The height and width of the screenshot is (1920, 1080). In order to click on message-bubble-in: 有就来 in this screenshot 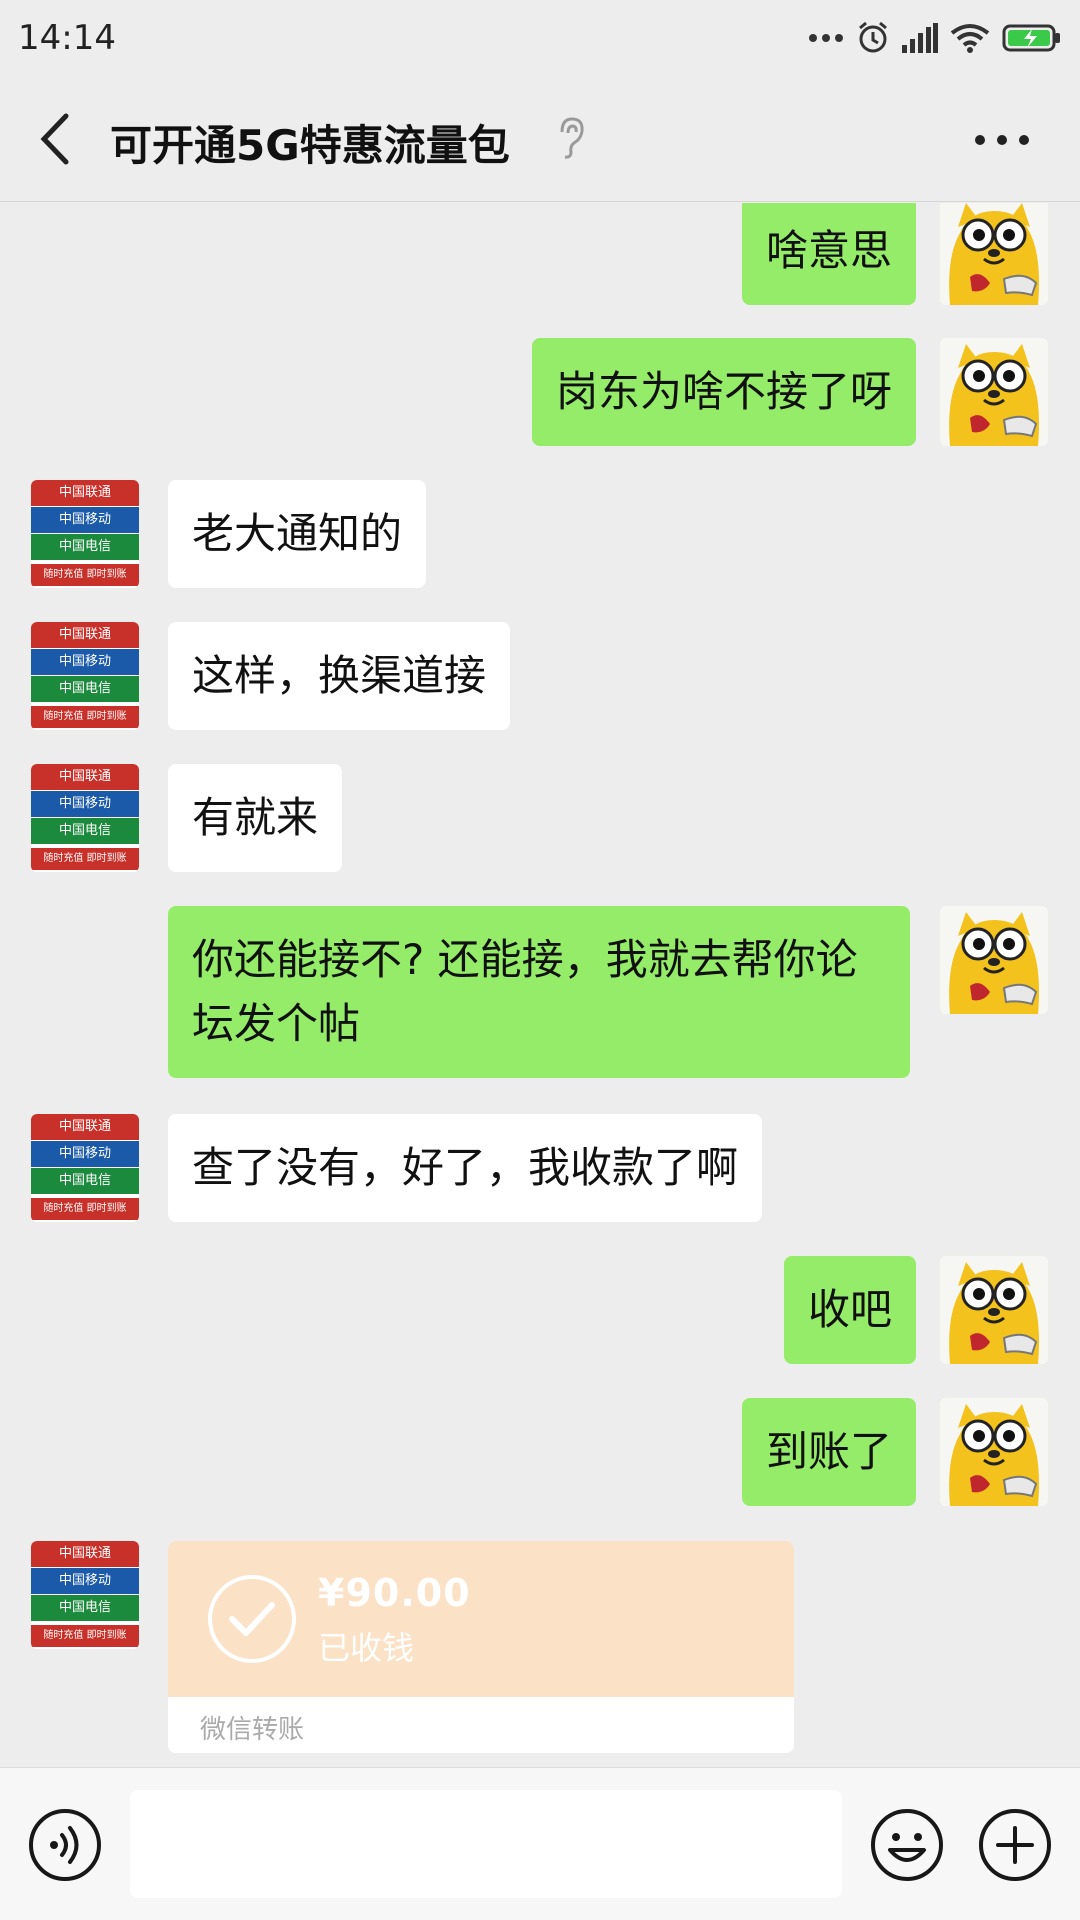, I will do `click(255, 818)`.